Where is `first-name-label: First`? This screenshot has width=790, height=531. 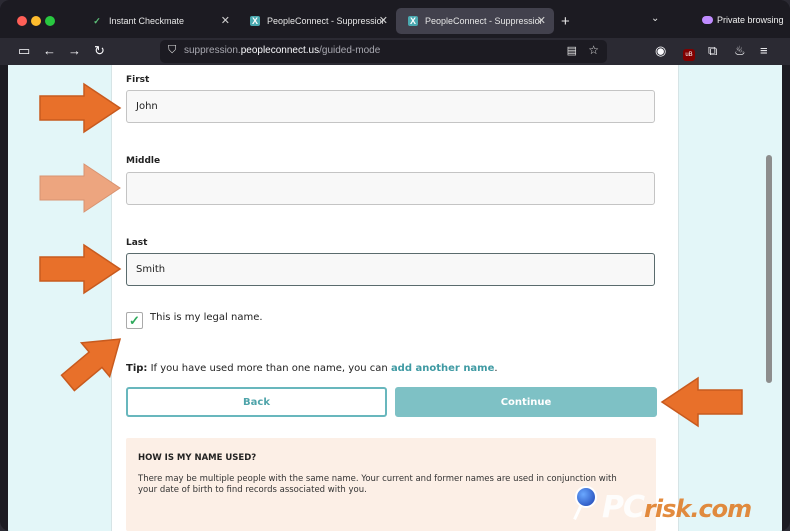
first-name-label: First is located at coordinates (138, 80).